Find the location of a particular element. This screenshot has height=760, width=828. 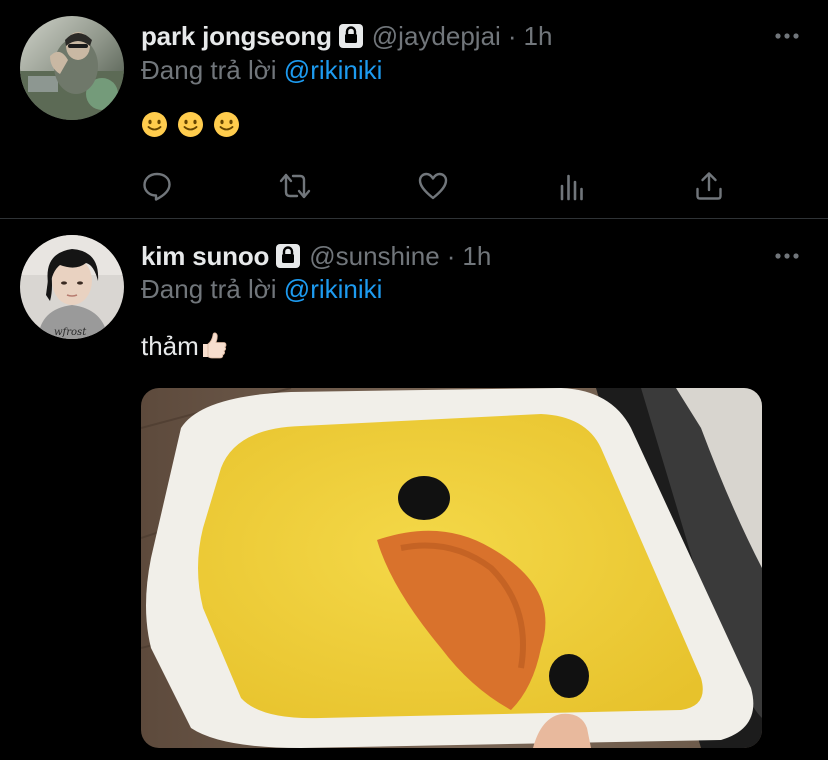

tweet-text-content: thảm is located at coordinates (170, 346).